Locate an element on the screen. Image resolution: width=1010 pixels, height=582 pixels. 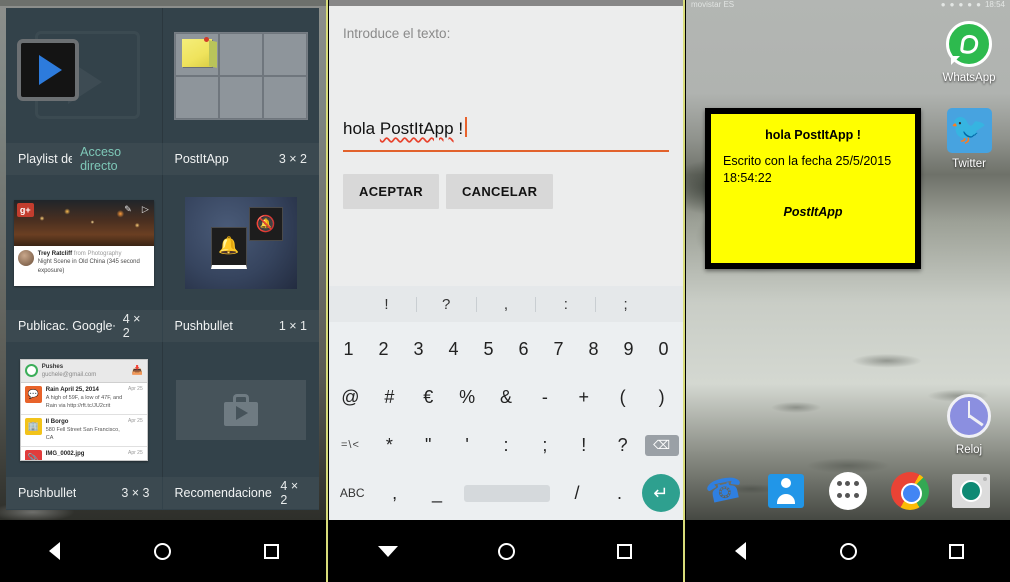
postit-widget-icon is located at coordinates (240, 75).